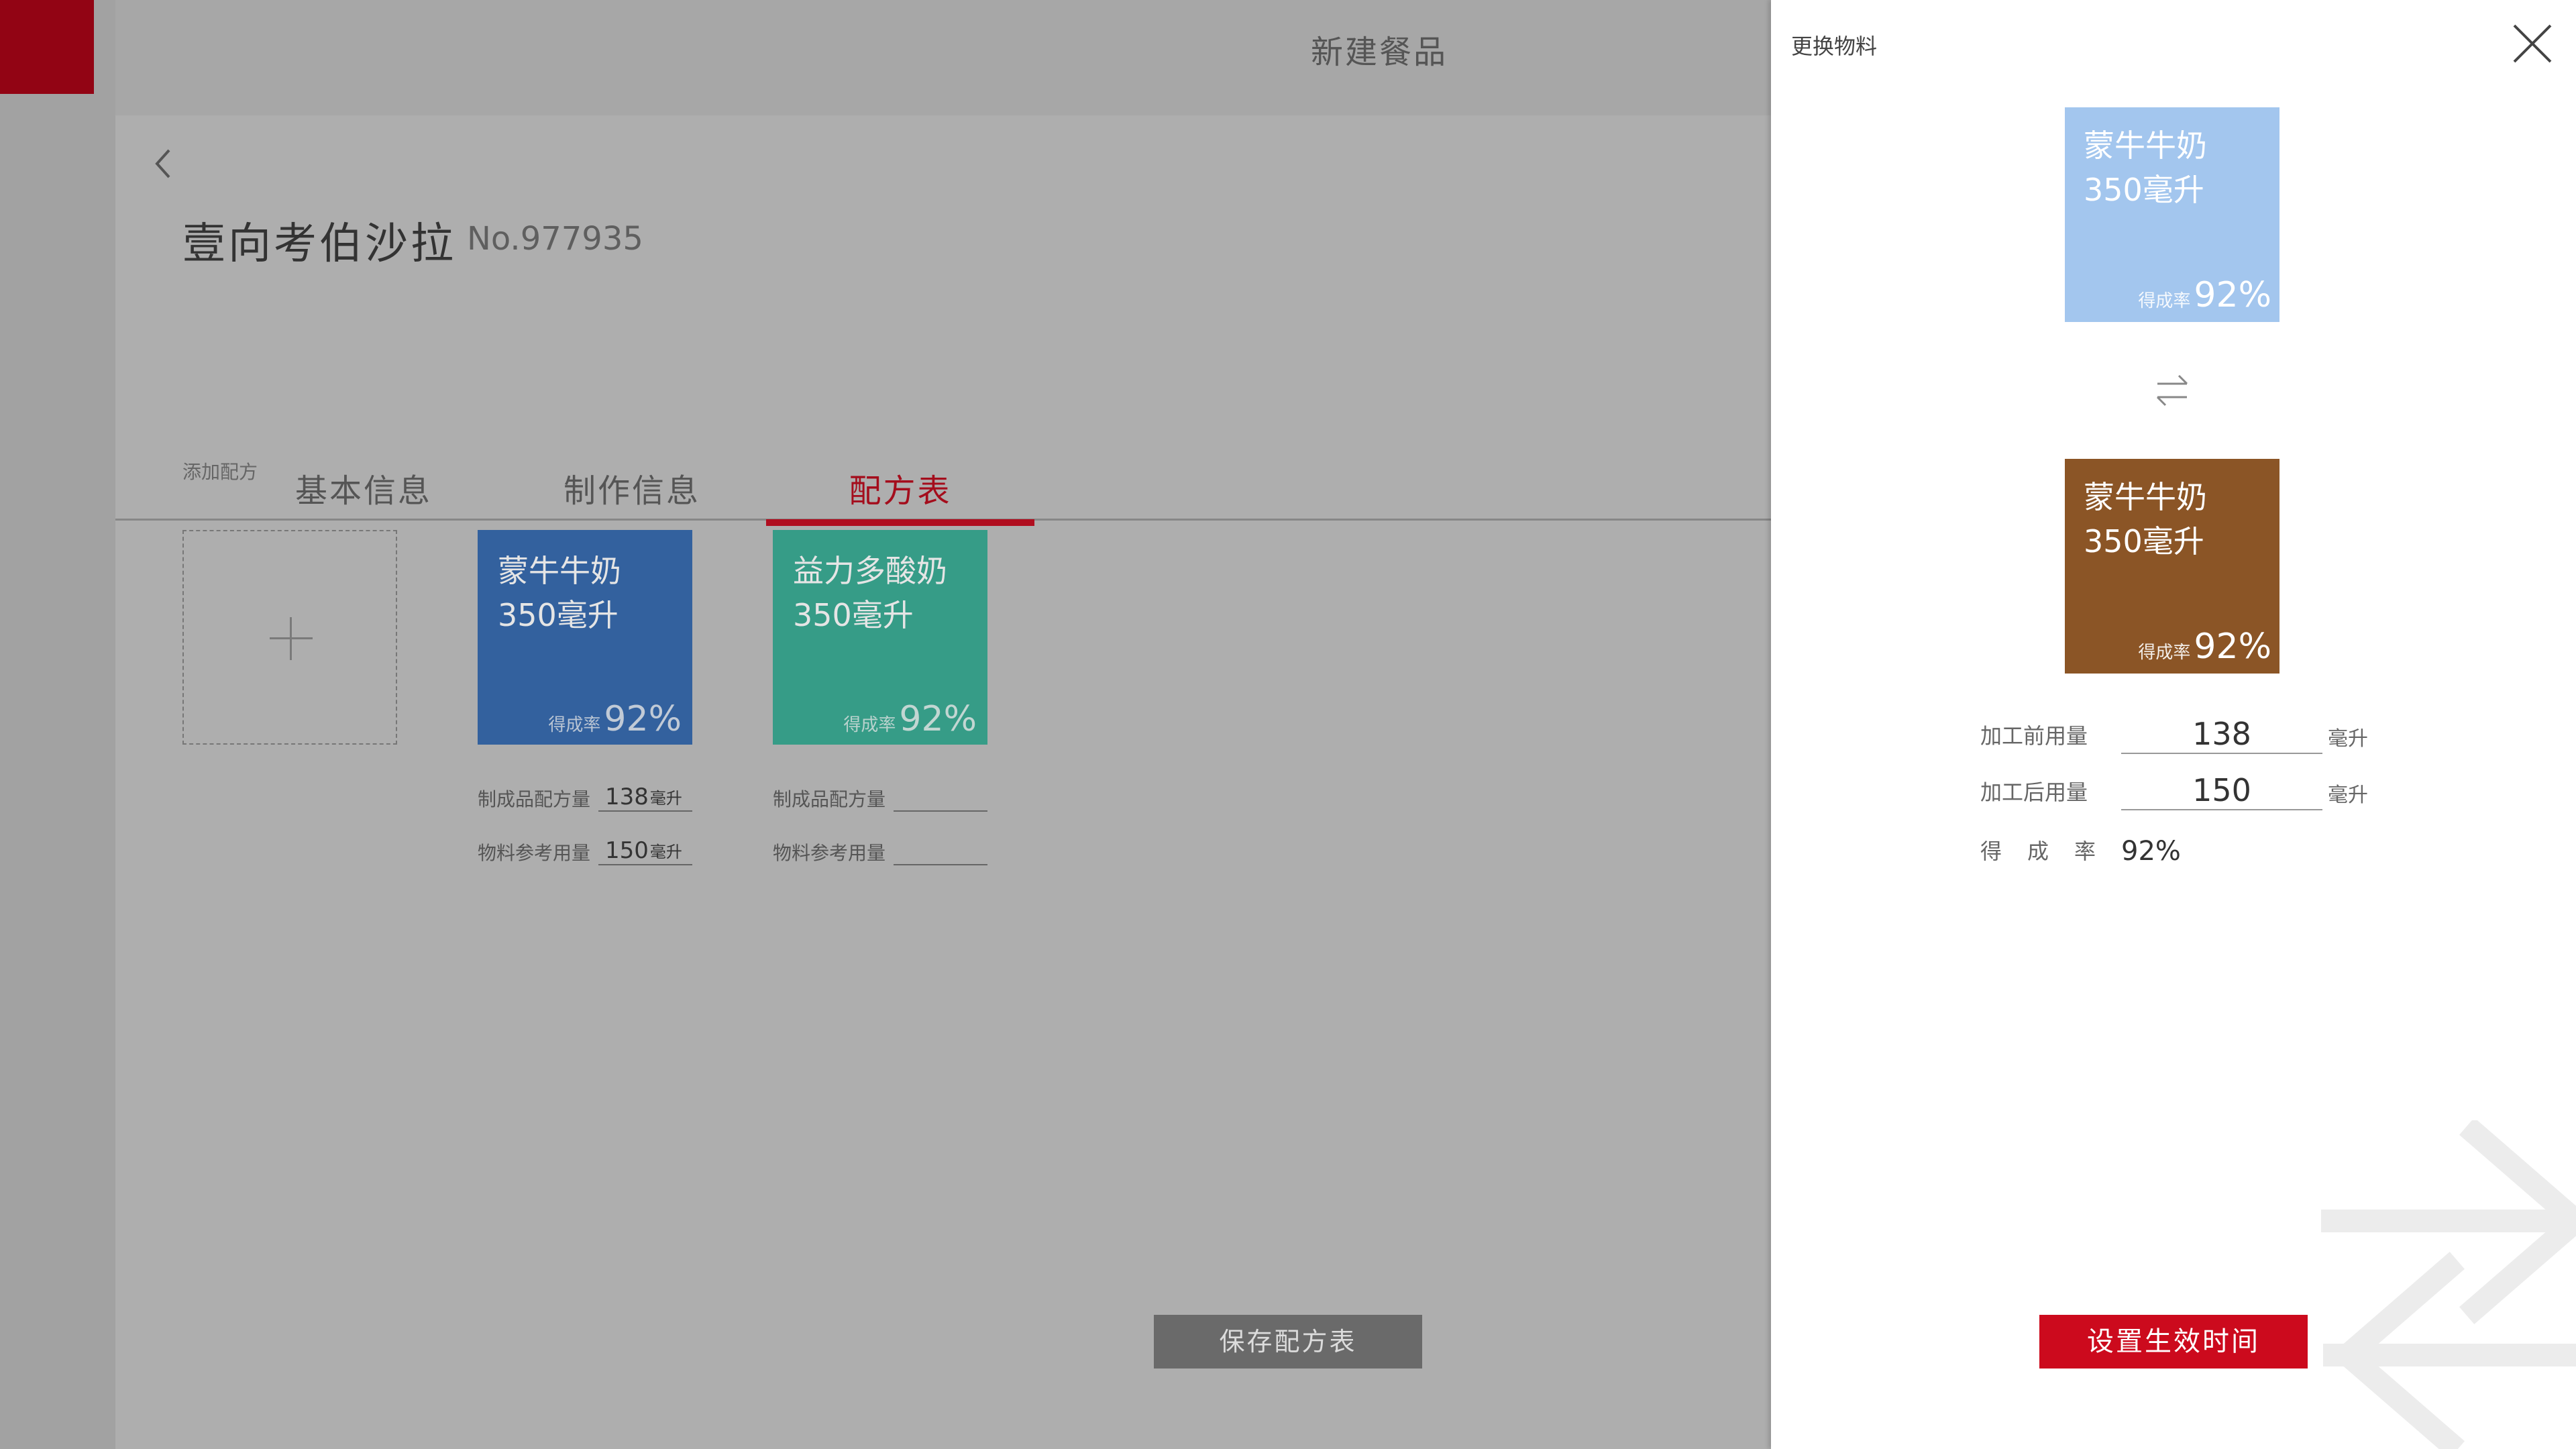  Describe the element at coordinates (289, 637) in the screenshot. I see `add-recipe-tile` at that location.